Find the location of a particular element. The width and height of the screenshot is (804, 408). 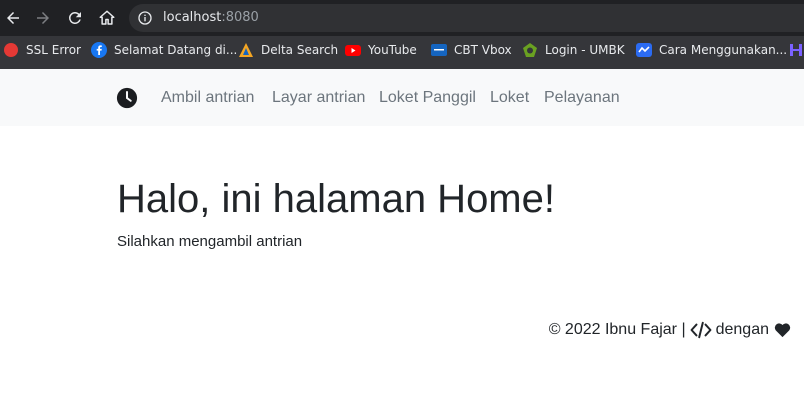

heart-icon is located at coordinates (782, 330).